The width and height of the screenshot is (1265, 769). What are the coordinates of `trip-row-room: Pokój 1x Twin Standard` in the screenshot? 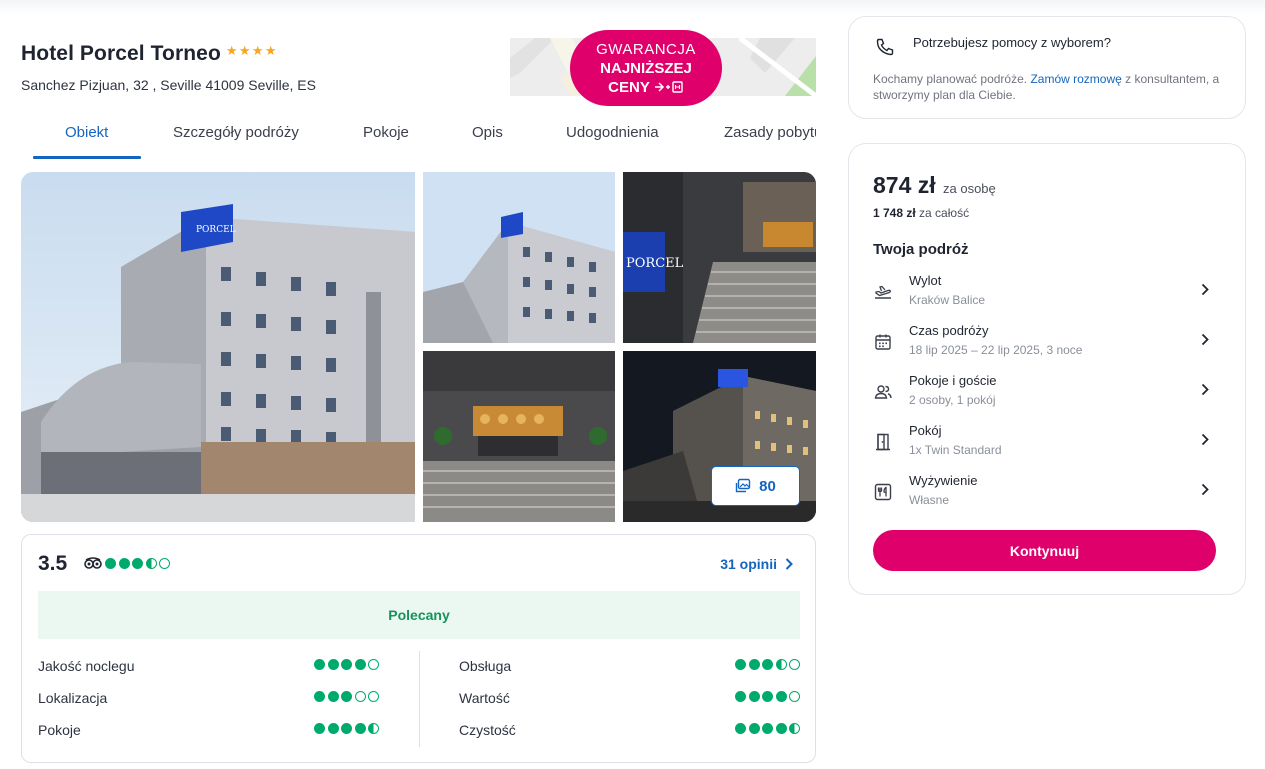 It's located at (1048, 445).